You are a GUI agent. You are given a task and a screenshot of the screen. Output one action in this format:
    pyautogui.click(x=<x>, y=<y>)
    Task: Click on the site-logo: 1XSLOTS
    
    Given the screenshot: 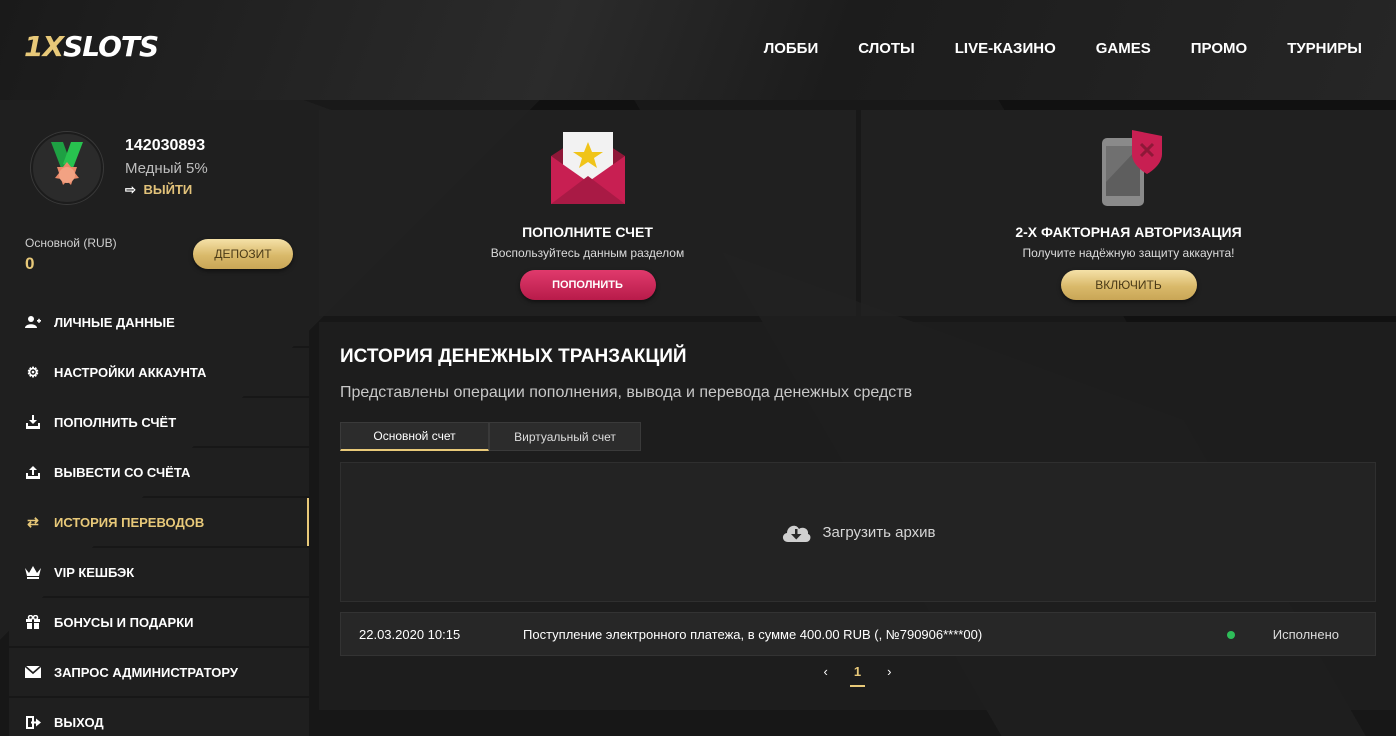 What is the action you would take?
    pyautogui.click(x=91, y=46)
    